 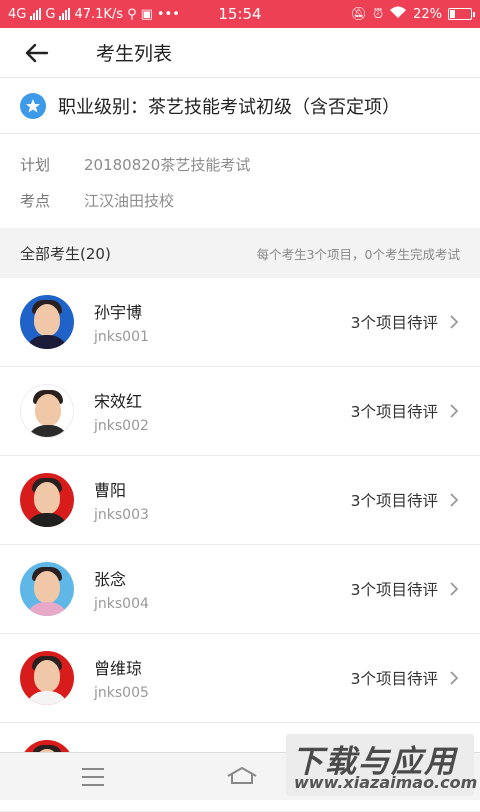 What do you see at coordinates (240, 53) in the screenshot?
I see `app-bar: 考生列表` at bounding box center [240, 53].